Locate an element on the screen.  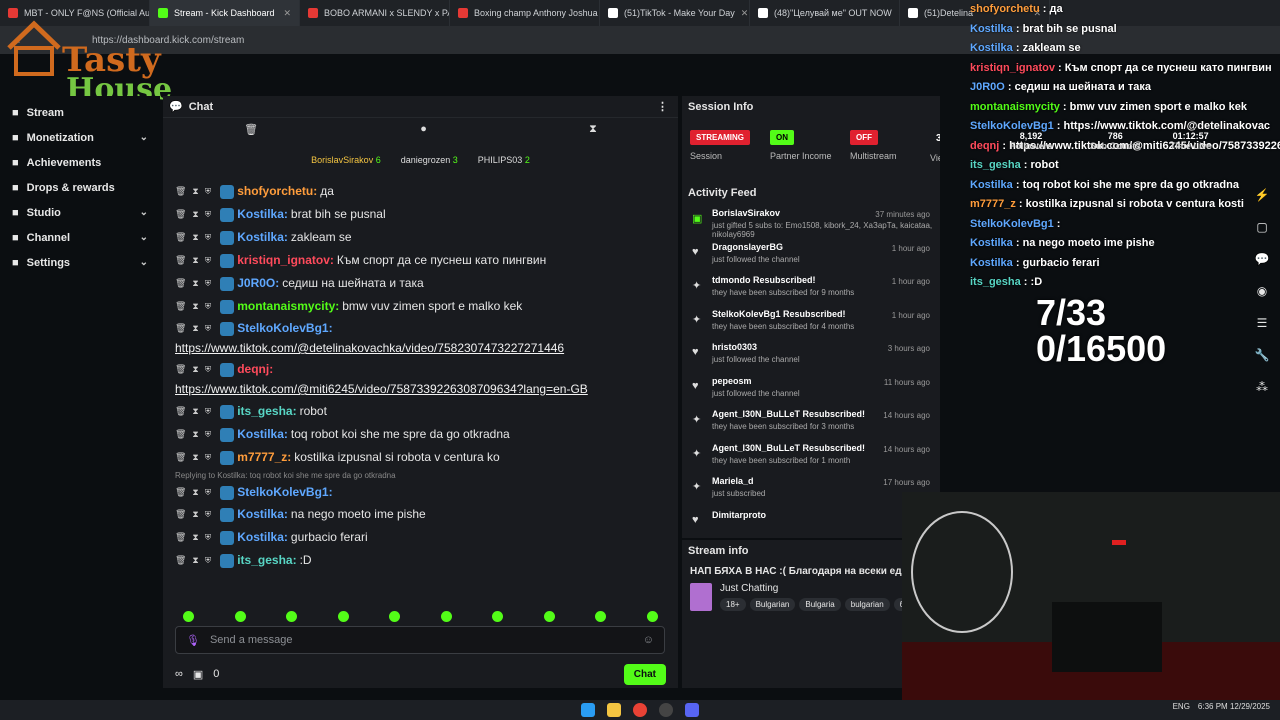
discord-icon is located at coordinates (692, 710).